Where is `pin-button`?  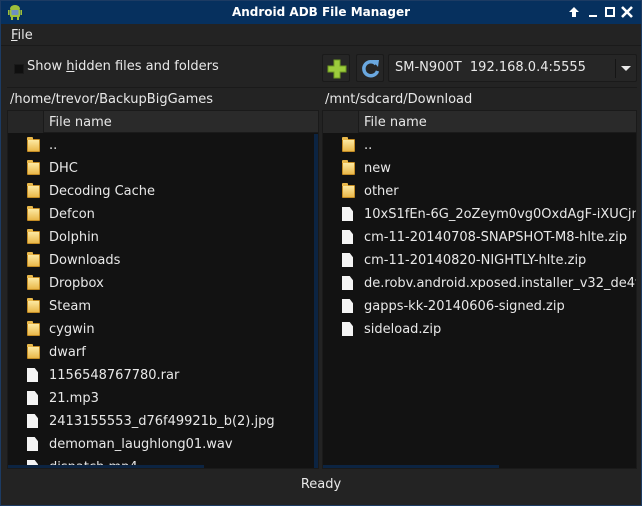 pin-button is located at coordinates (574, 12).